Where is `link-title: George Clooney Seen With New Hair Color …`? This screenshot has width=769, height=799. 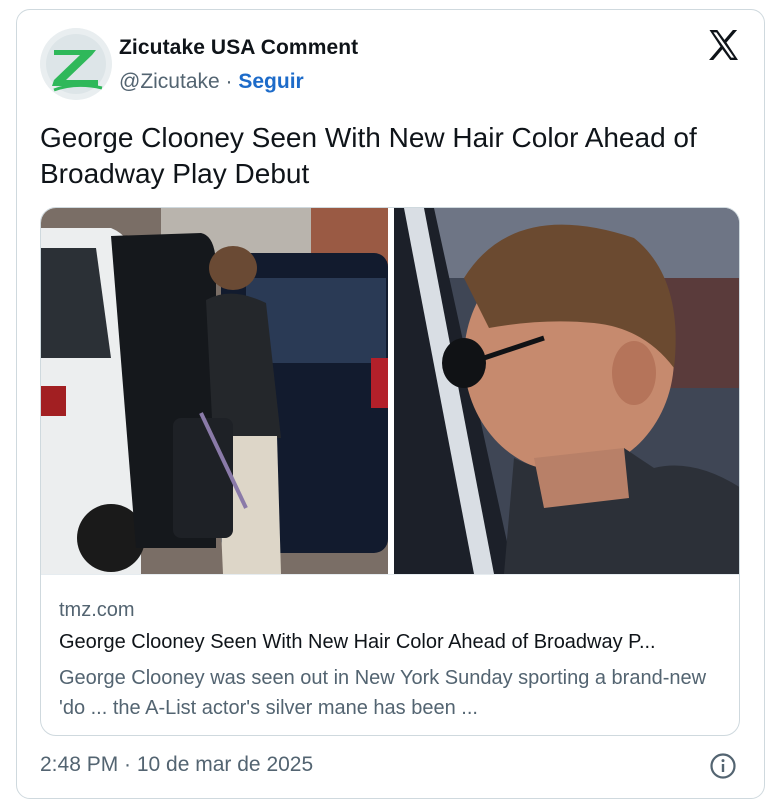 link-title: George Clooney Seen With New Hair Color … is located at coordinates (391, 642).